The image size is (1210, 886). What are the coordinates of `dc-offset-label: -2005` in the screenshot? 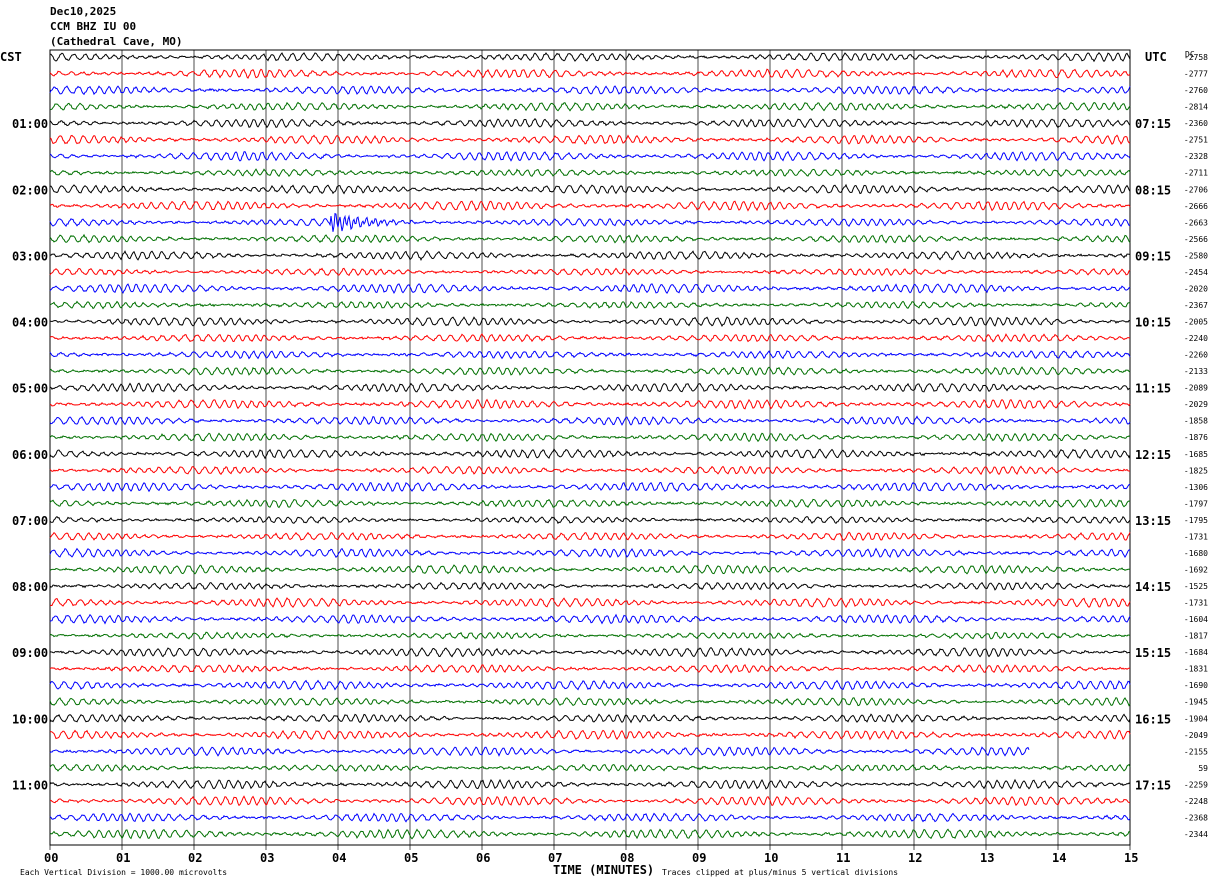 It's located at (1196, 322).